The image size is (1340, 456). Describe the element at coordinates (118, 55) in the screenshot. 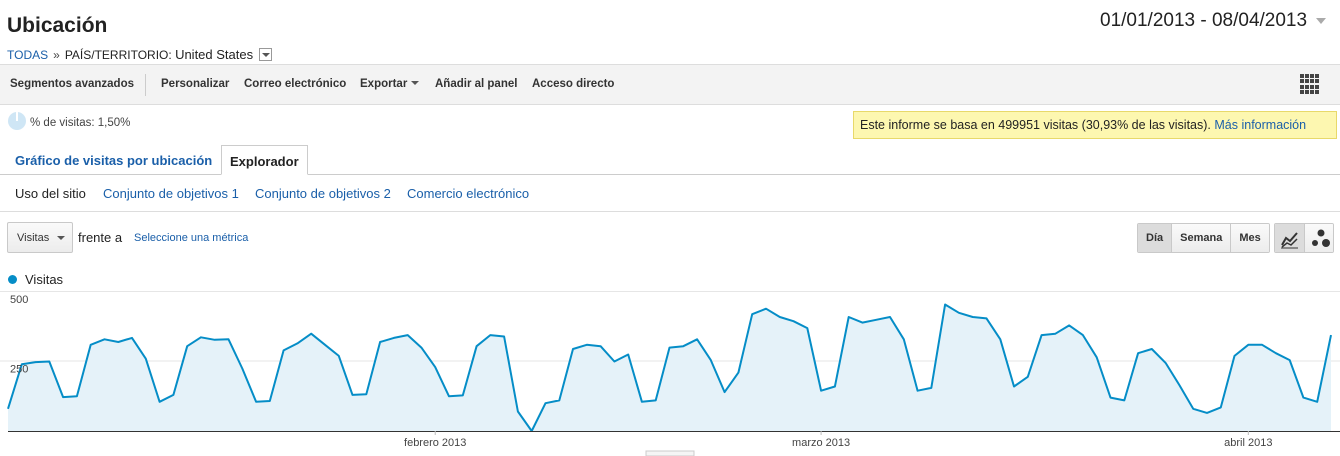

I see `breadcrumb-dimension-label: PAÍS/TERRITORIO:` at that location.